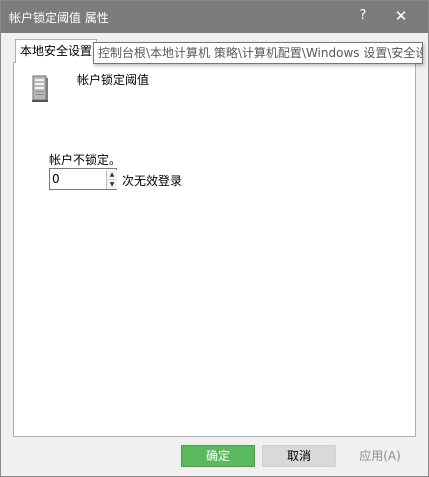 This screenshot has width=429, height=477. Describe the element at coordinates (299, 456) in the screenshot. I see `cancel-button: 取消` at that location.